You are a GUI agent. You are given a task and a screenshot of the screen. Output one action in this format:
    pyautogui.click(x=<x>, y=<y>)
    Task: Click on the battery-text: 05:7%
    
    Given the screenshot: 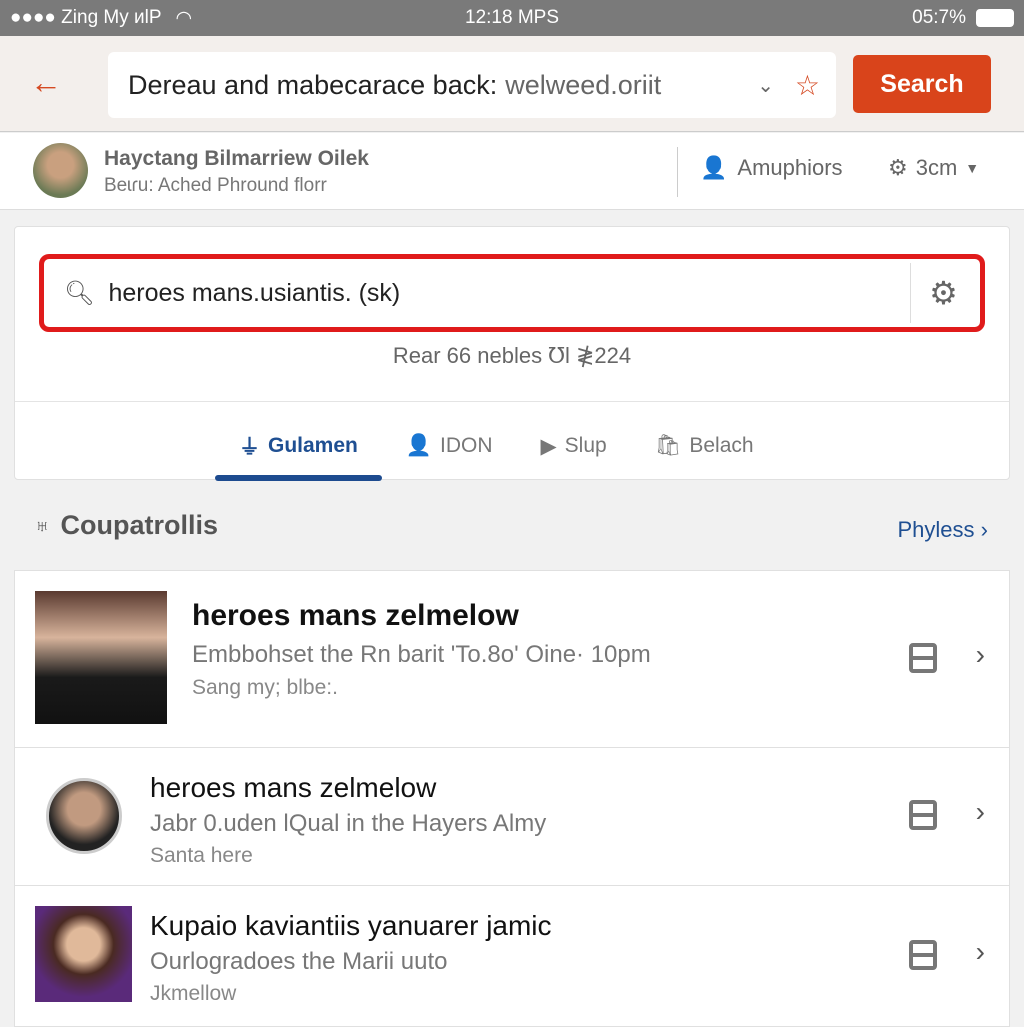 What is the action you would take?
    pyautogui.click(x=939, y=17)
    